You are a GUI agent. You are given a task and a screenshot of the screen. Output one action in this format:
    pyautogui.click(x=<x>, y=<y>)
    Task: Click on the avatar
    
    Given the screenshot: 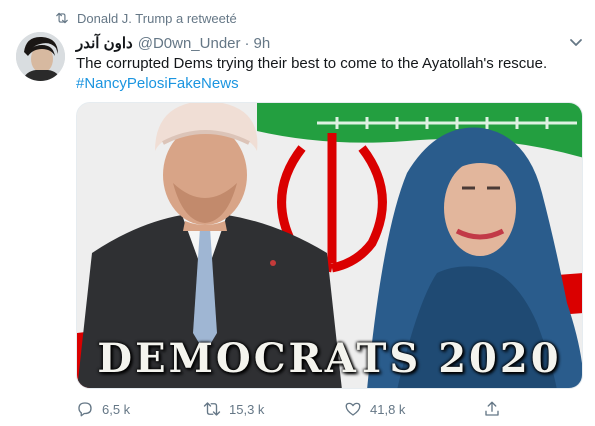 What is the action you would take?
    pyautogui.click(x=40, y=56)
    